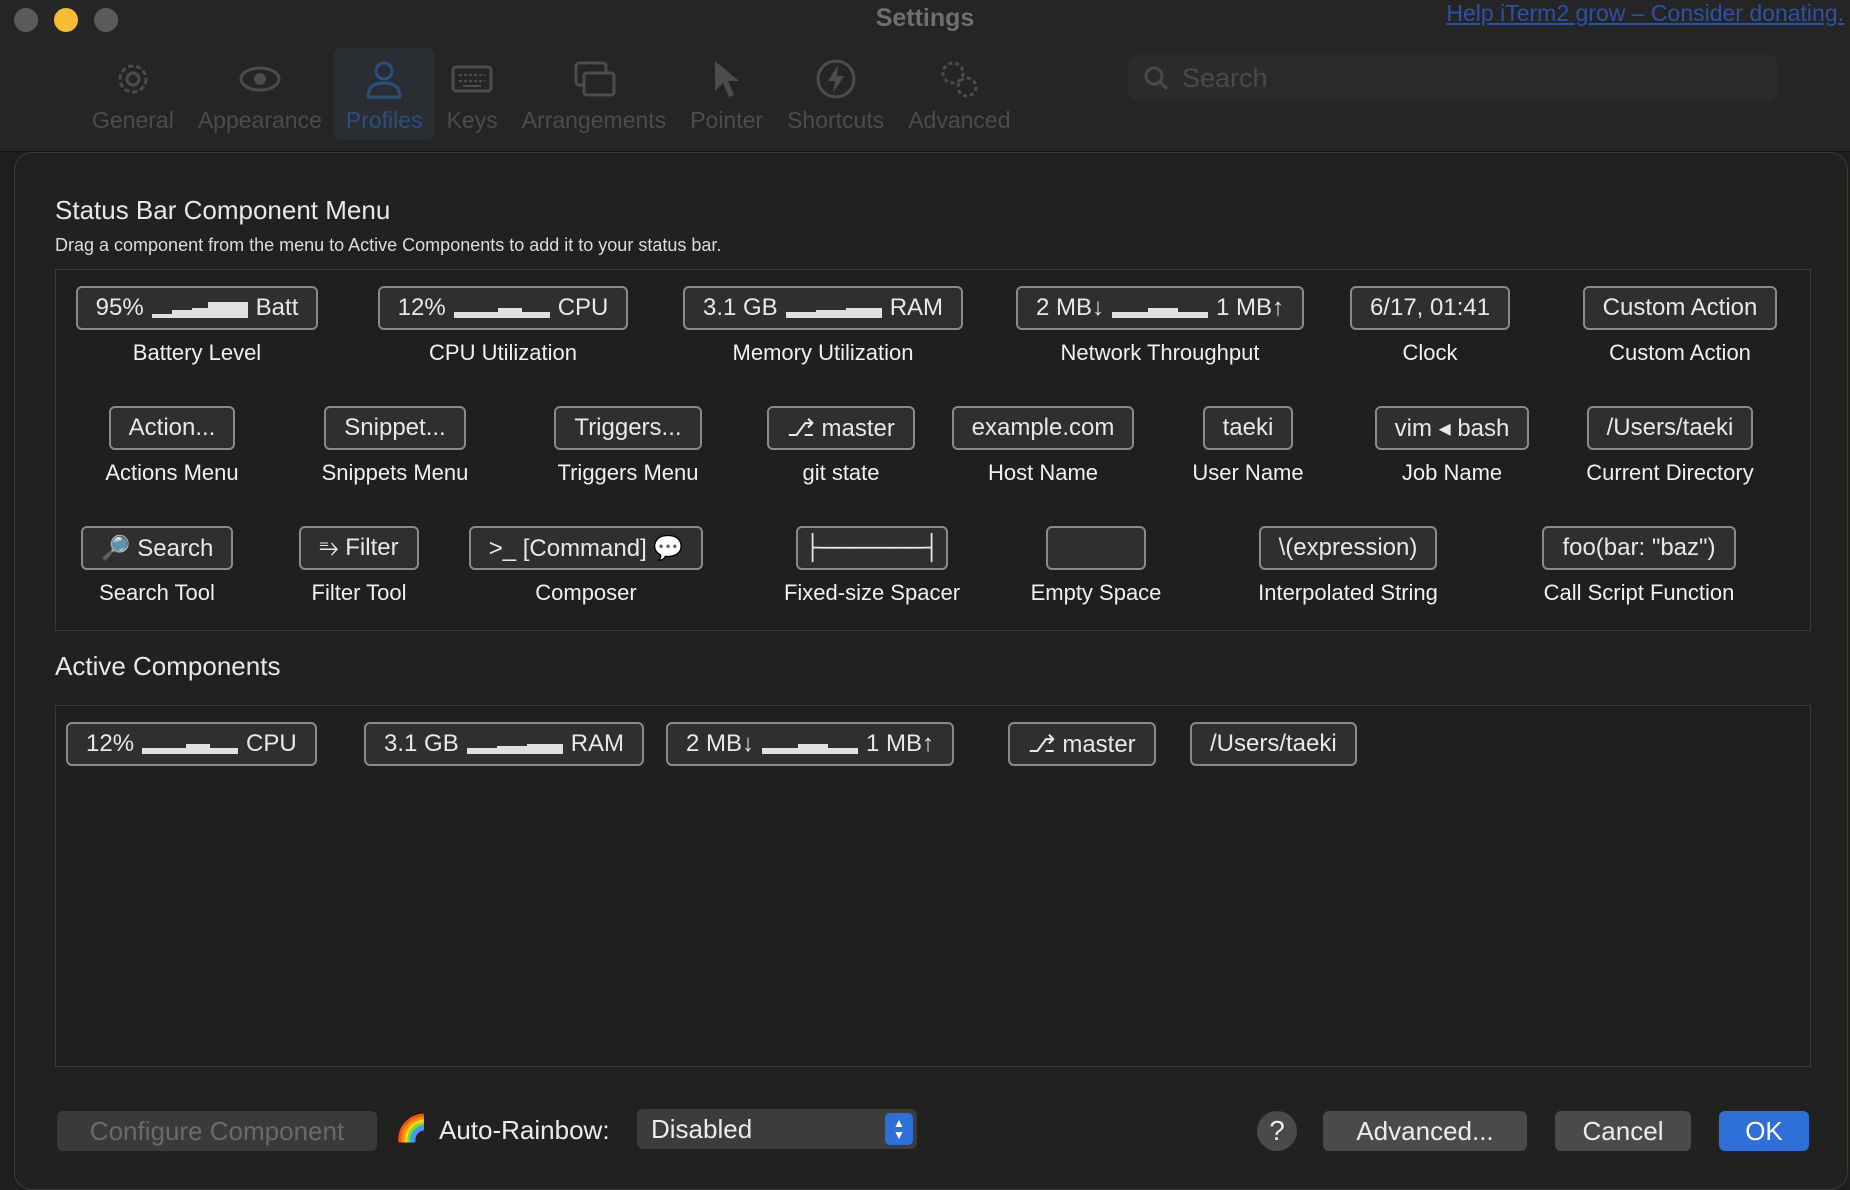  Describe the element at coordinates (1096, 592) in the screenshot. I see `component-label: Empty Space` at that location.